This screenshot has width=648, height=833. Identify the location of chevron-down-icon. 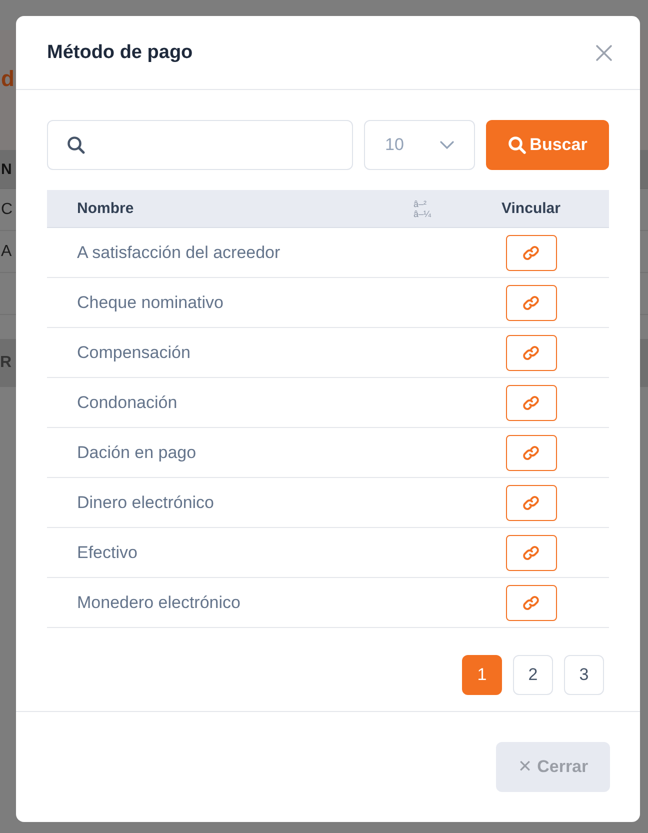
(447, 145).